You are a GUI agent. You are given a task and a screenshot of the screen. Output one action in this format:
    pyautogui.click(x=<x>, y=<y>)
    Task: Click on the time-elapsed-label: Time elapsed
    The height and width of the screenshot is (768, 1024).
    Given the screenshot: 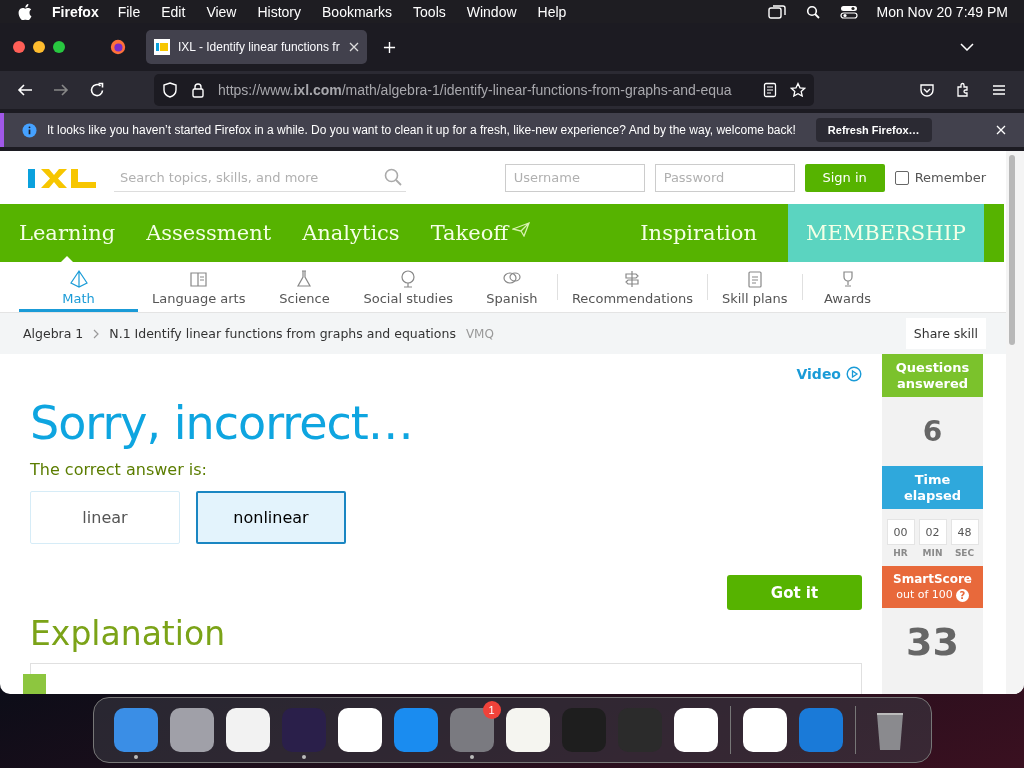 What is the action you would take?
    pyautogui.click(x=932, y=487)
    